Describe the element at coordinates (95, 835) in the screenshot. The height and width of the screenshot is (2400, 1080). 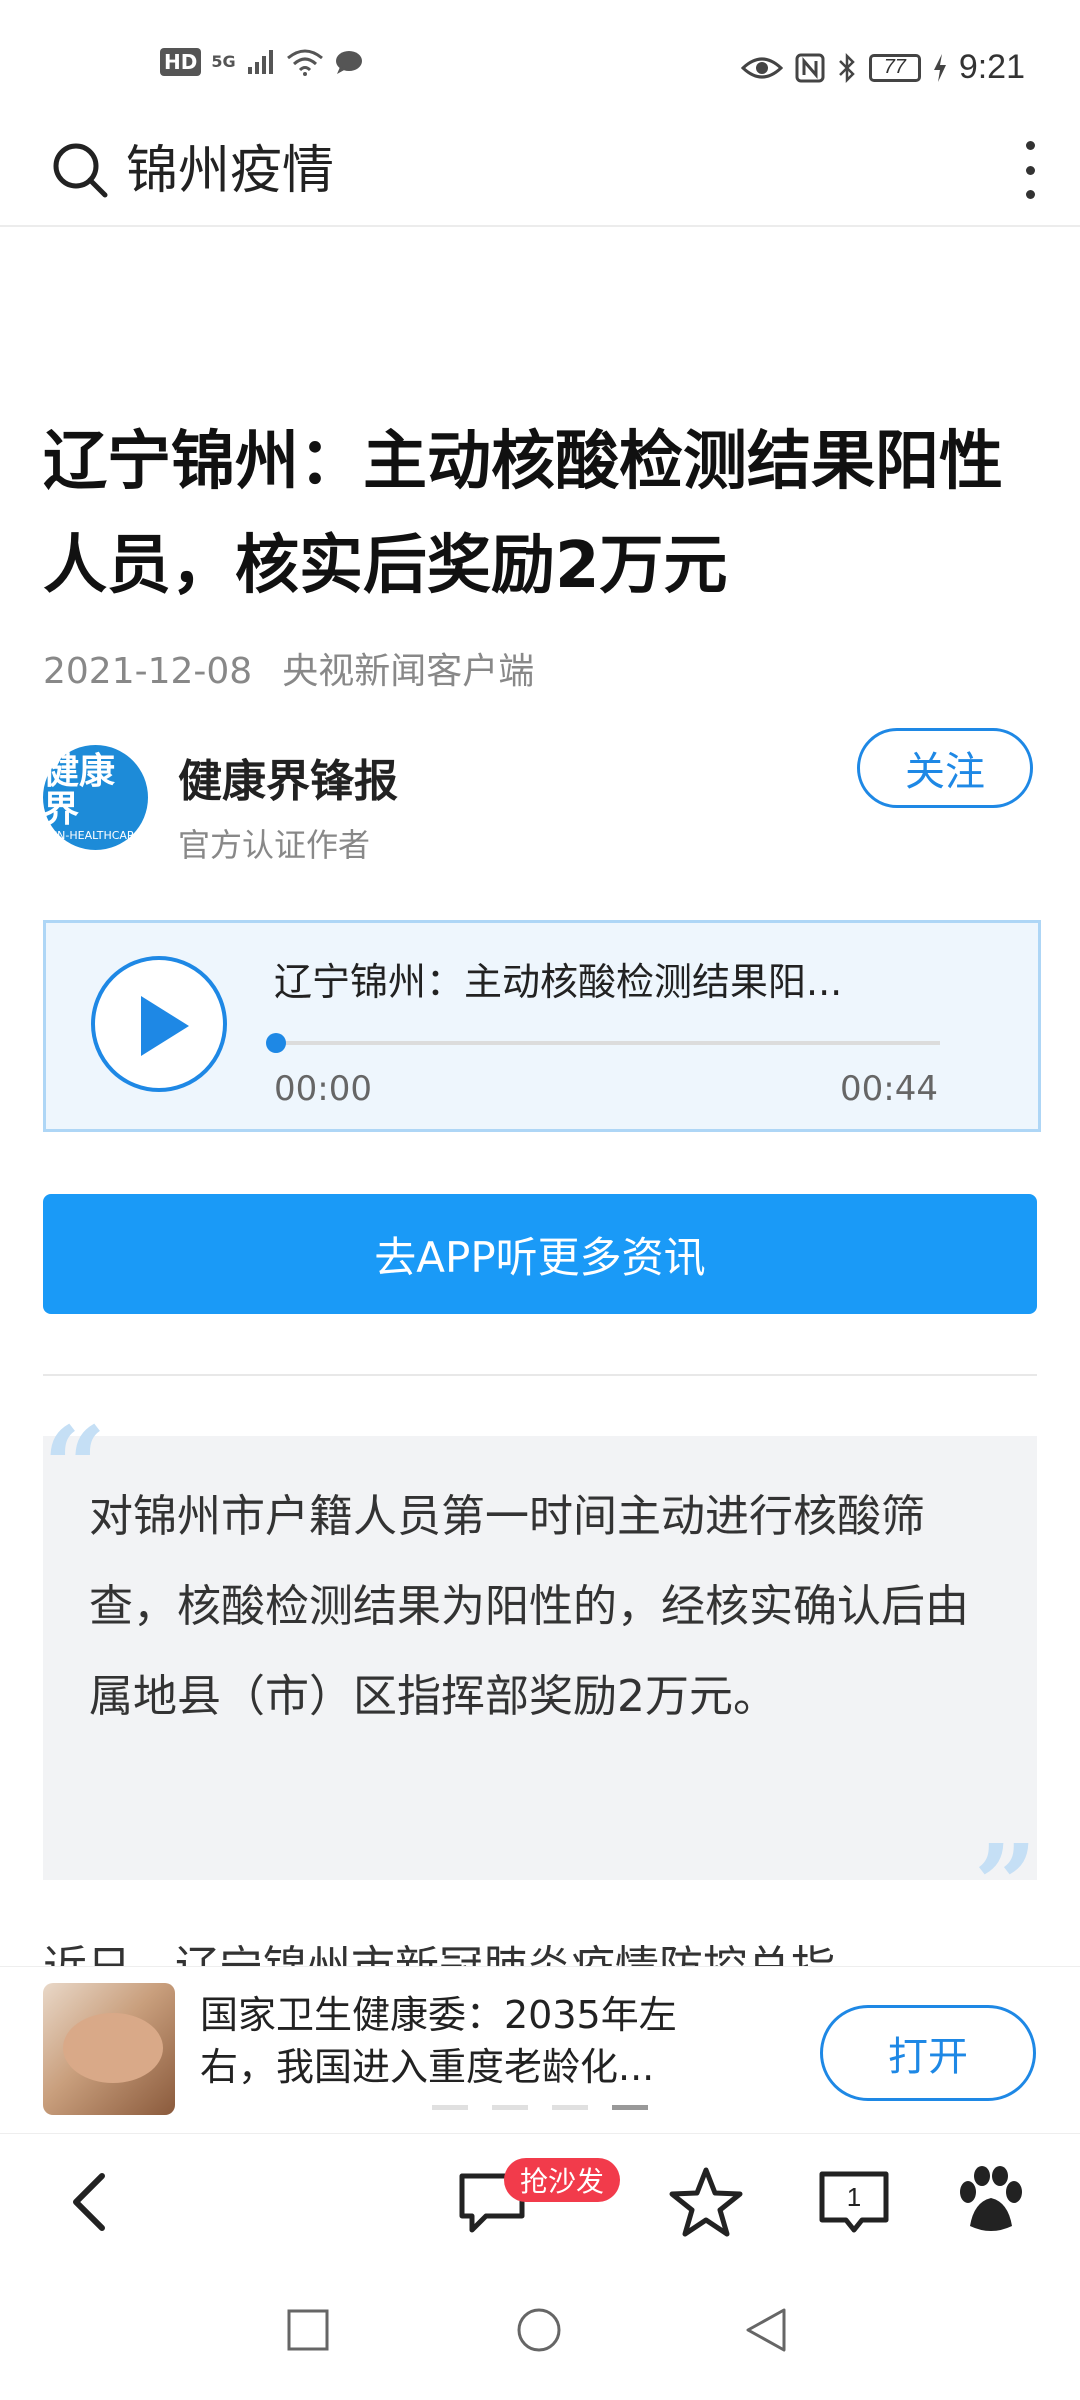
I see `avatar-logo-subtext: CN-HEALTHCARE` at that location.